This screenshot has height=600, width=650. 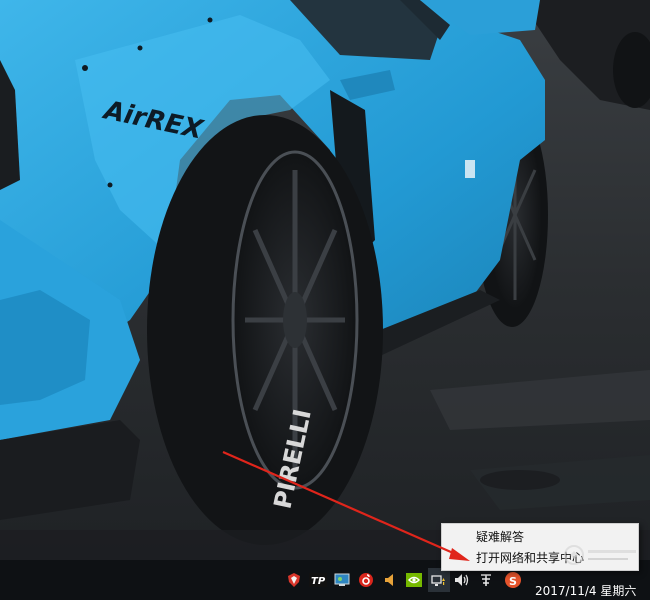 I want to click on network-icon, so click(x=439, y=580).